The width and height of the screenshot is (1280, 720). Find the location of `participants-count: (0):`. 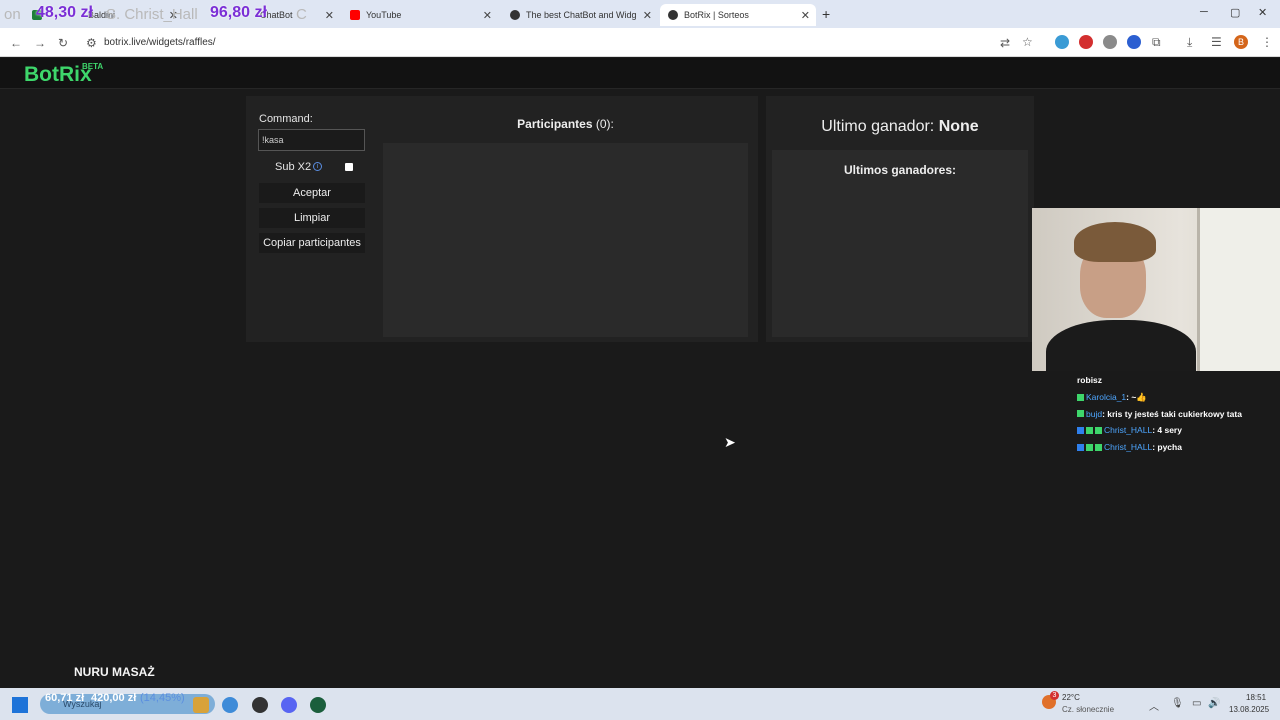

participants-count: (0): is located at coordinates (604, 124).